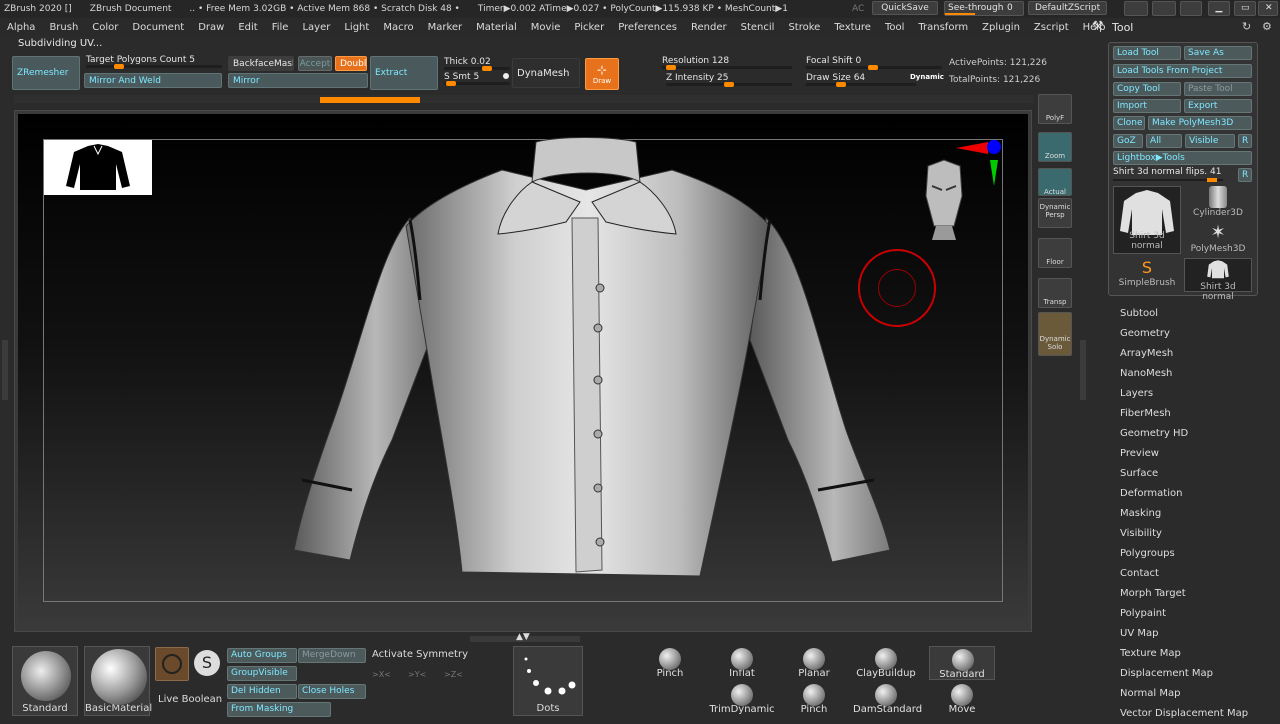 This screenshot has height=724, width=1280. What do you see at coordinates (1055, 253) in the screenshot?
I see `floor-button: Floor` at bounding box center [1055, 253].